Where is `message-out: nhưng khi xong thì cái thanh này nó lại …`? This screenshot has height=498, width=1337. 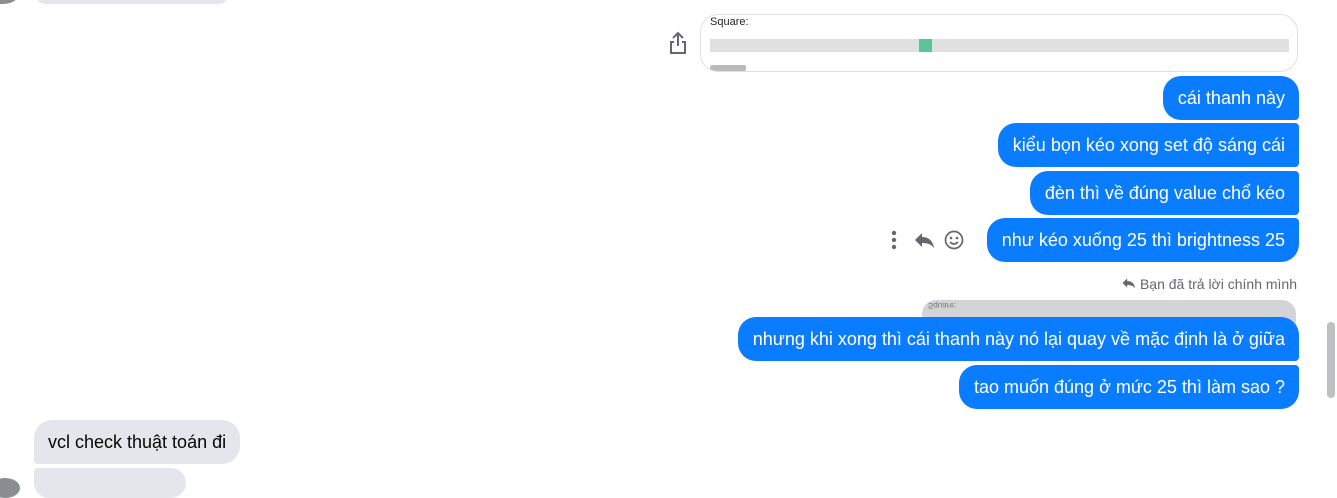 message-out: nhưng khi xong thì cái thanh này nó lại … is located at coordinates (1018, 339).